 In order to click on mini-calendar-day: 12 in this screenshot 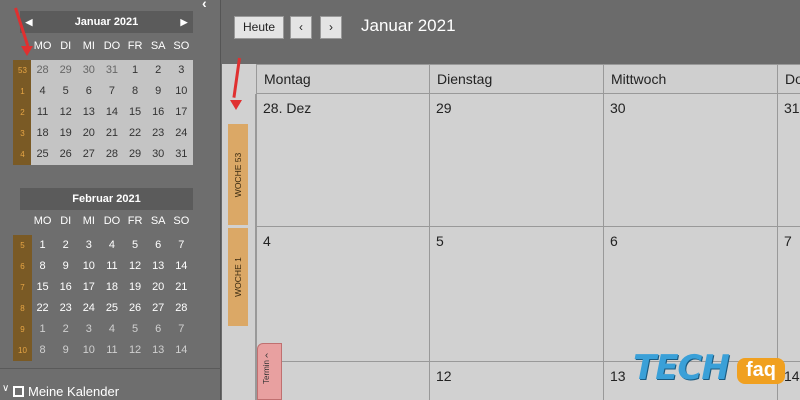, I will do `click(135, 350)`.